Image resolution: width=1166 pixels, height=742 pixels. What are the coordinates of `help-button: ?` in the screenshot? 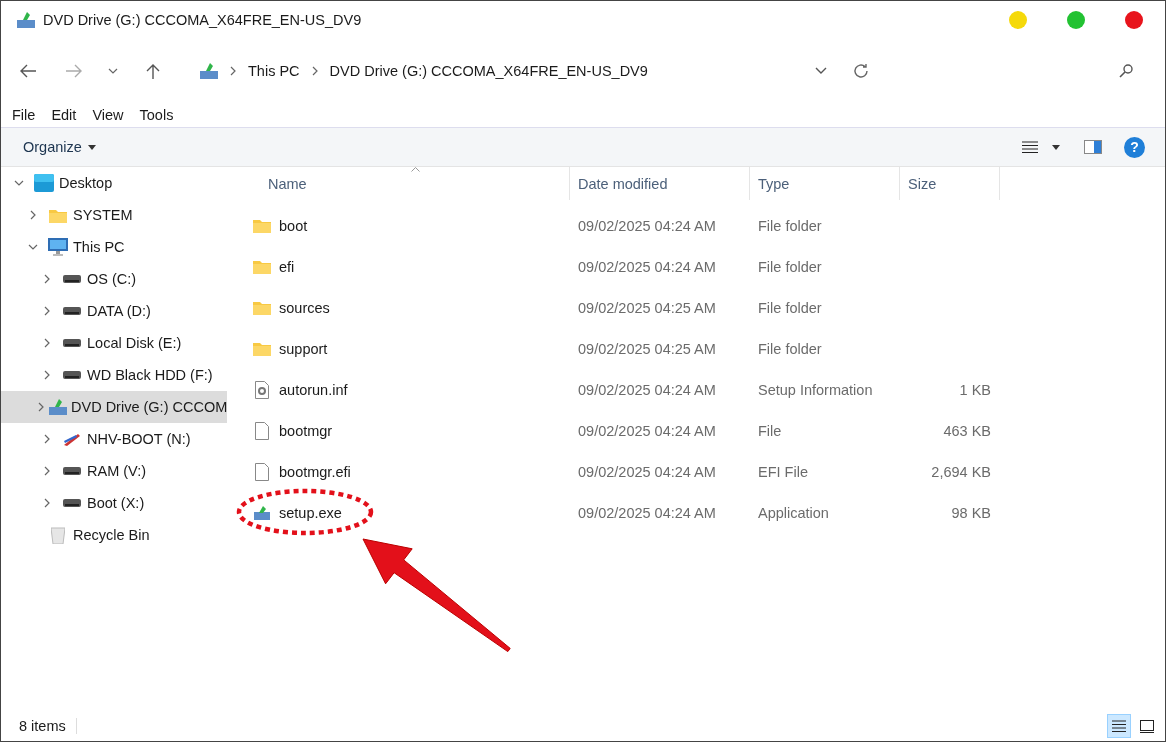 It's located at (1134, 147).